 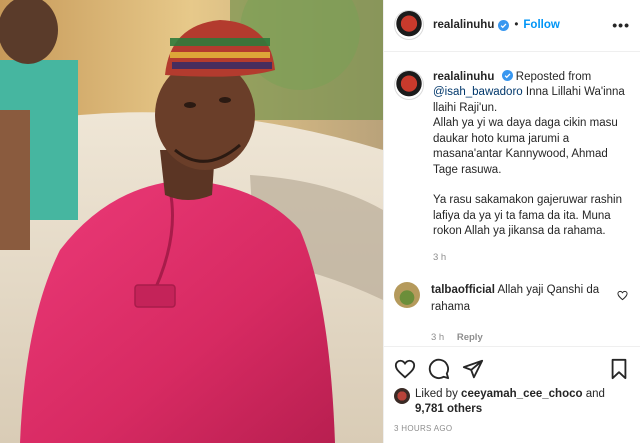 What do you see at coordinates (541, 25) in the screenshot?
I see `follow-button: Follow` at bounding box center [541, 25].